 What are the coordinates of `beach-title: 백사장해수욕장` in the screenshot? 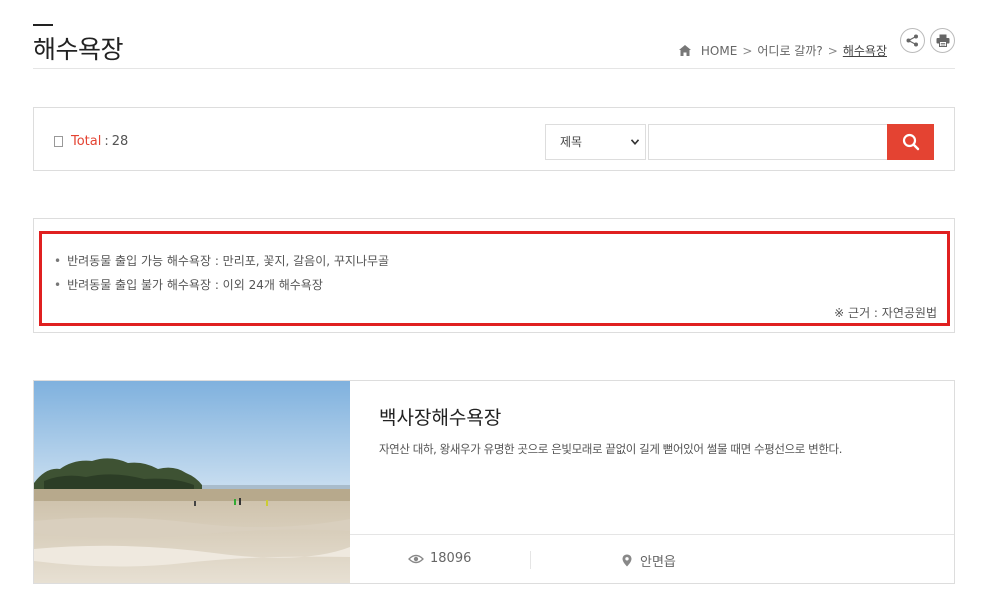 It's located at (440, 416).